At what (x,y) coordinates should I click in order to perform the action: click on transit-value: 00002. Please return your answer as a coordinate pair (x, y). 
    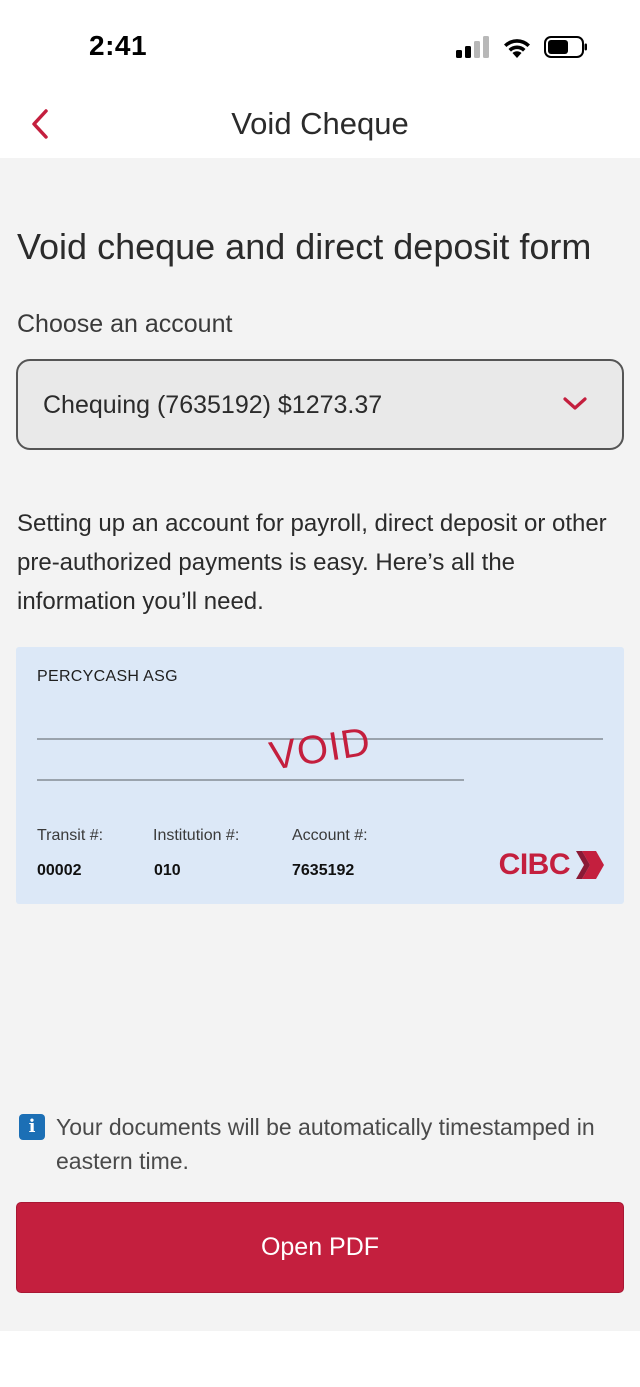
    Looking at the image, I should click on (59, 870).